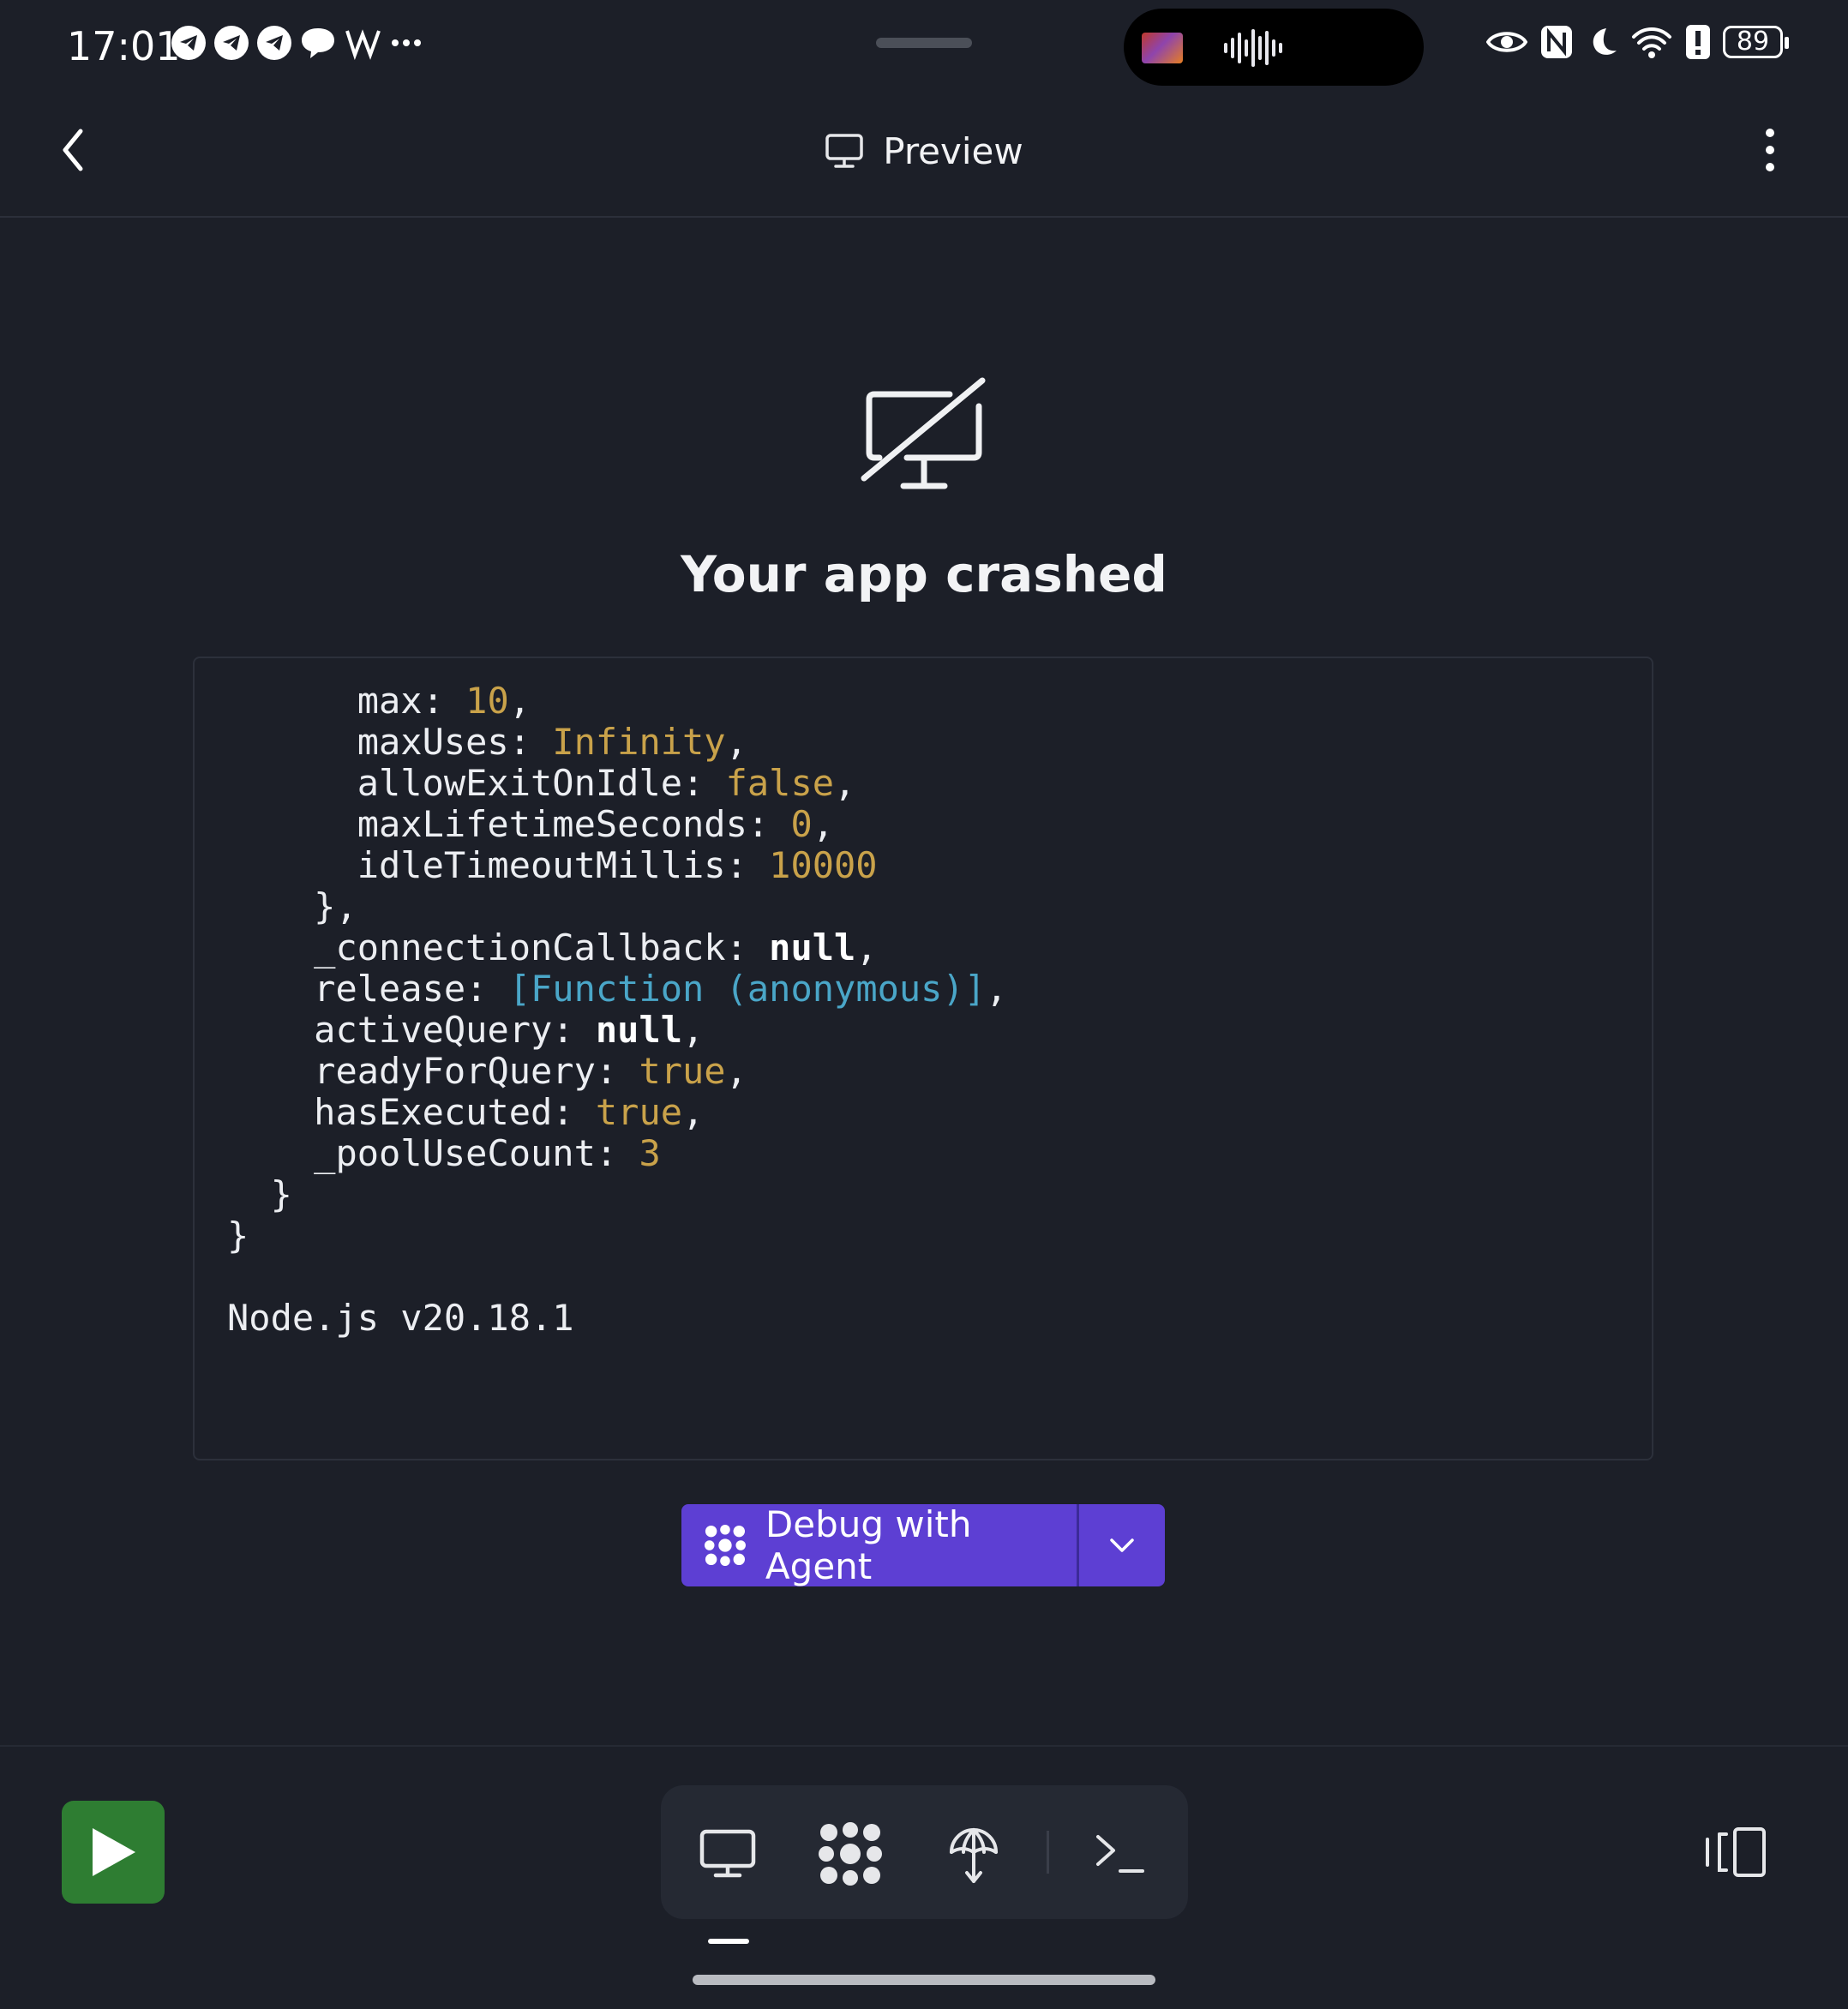 The image size is (1848, 2009). What do you see at coordinates (823, 865) in the screenshot?
I see `log-value: 10000` at bounding box center [823, 865].